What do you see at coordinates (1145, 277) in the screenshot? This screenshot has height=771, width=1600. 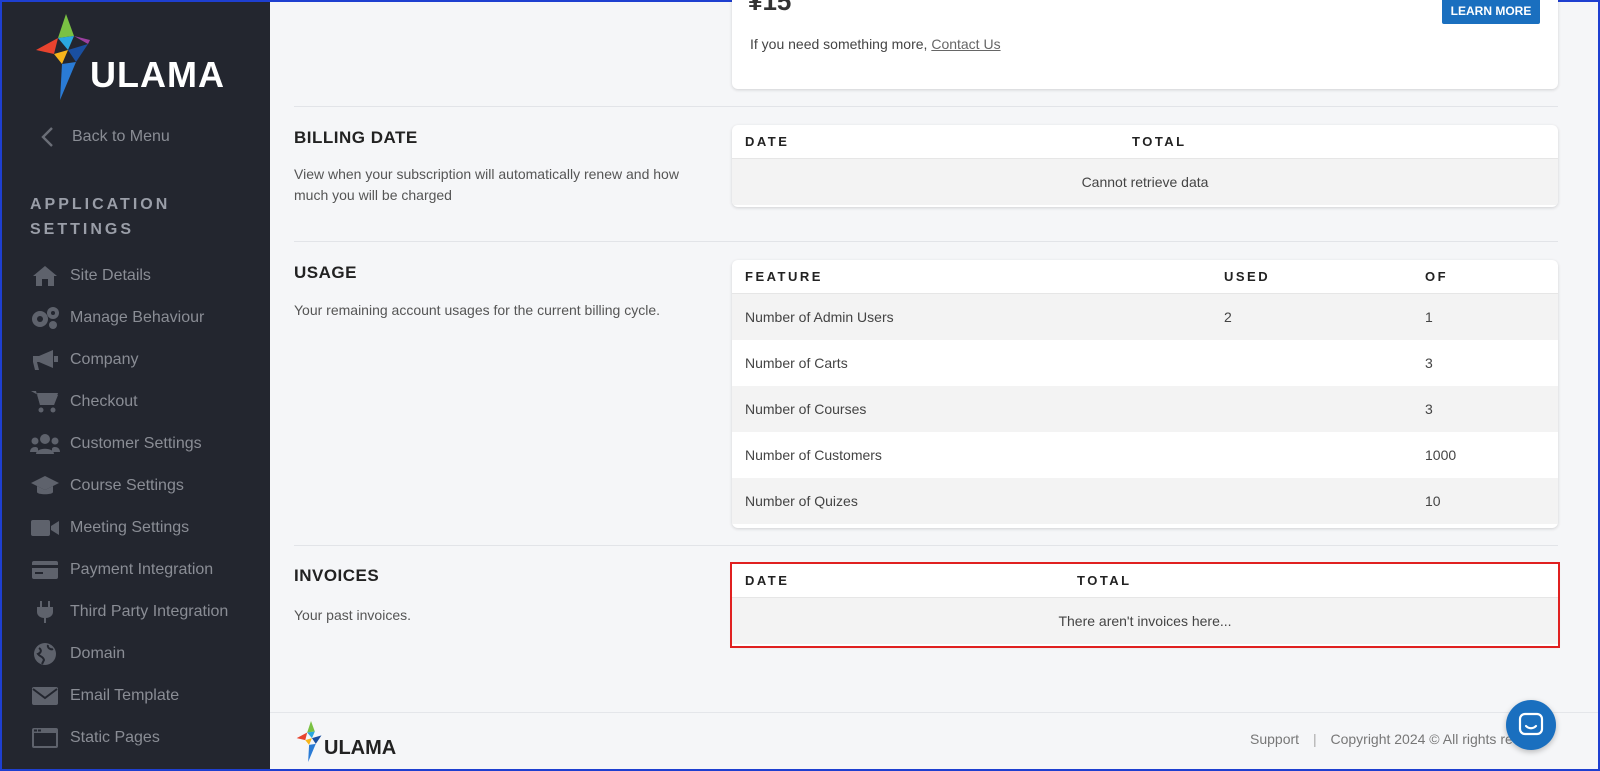 I see `table-header: FEATURE USED OF` at bounding box center [1145, 277].